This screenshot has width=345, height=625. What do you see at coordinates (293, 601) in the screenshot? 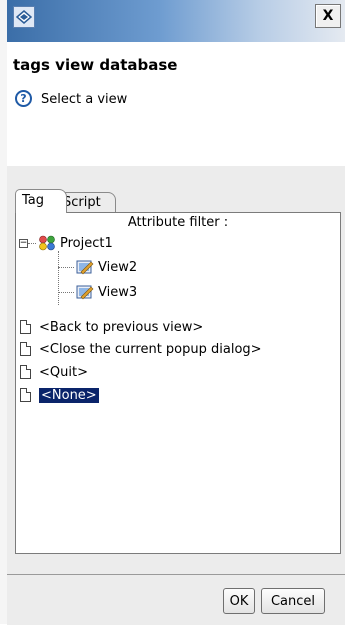
I see `cancel-button: Cancel` at bounding box center [293, 601].